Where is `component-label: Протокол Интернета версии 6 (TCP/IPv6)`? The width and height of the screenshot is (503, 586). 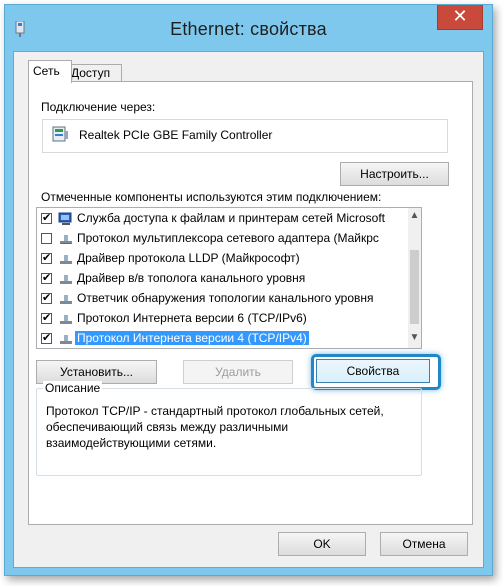
component-label: Протокол Интернета версии 6 (TCP/IPv6) is located at coordinates (192, 318).